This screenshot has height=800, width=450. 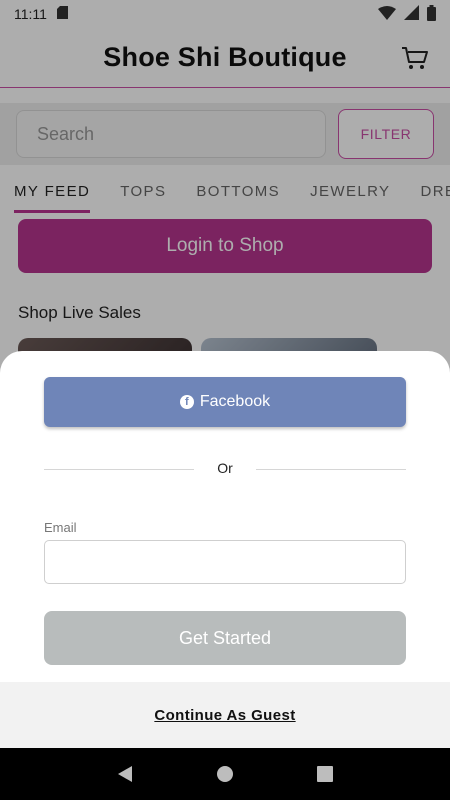 I want to click on recents-icon, so click(x=325, y=774).